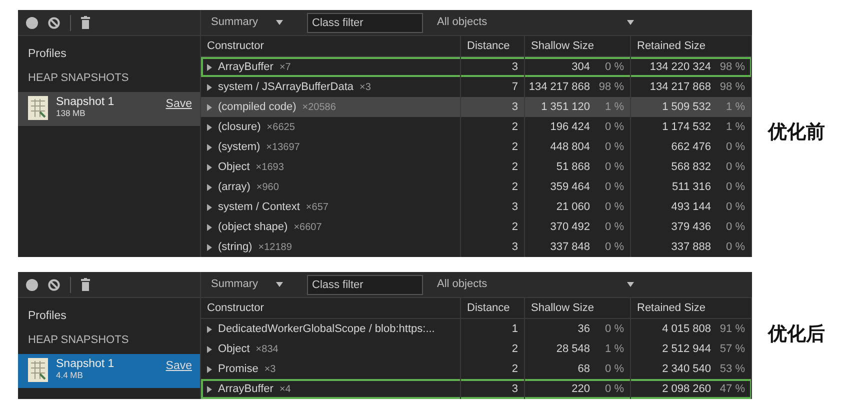 The height and width of the screenshot is (400, 861). I want to click on retained-size-percent: 1 %, so click(735, 107).